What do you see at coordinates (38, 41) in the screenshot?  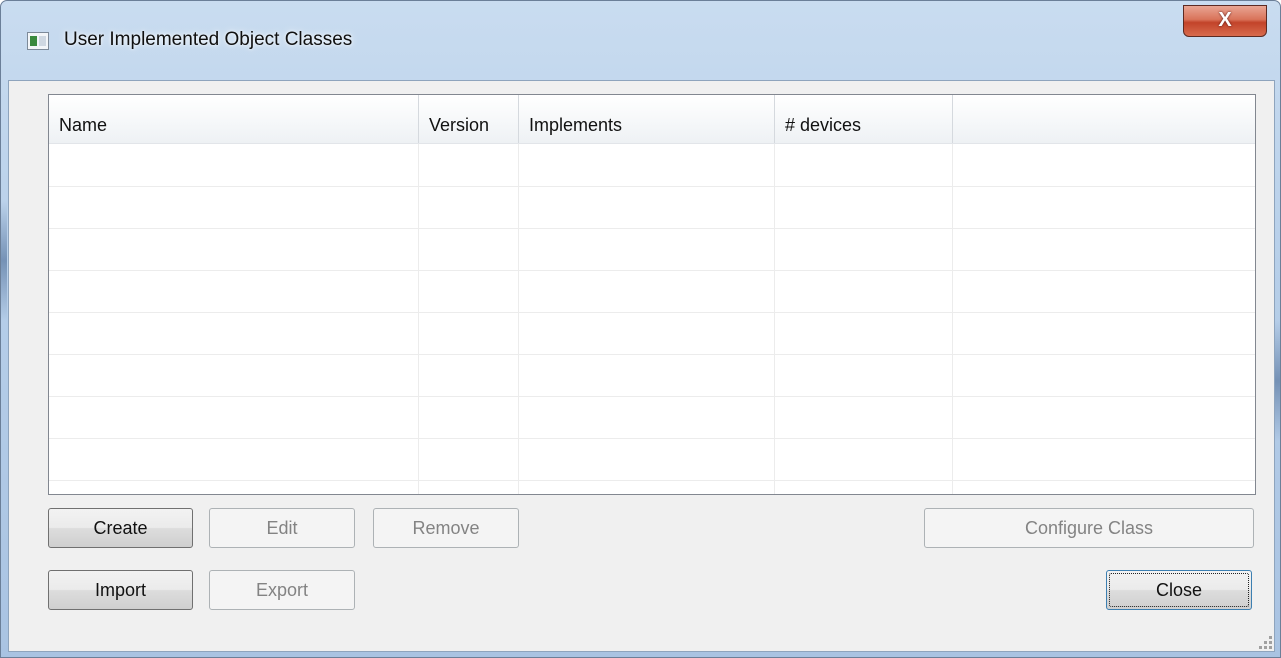 I see `application-window-icon` at bounding box center [38, 41].